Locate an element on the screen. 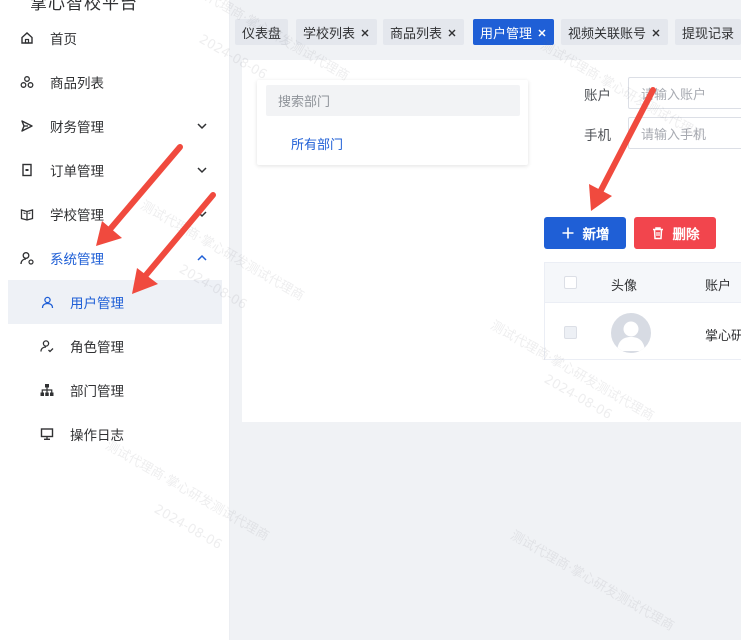 The width and height of the screenshot is (741, 640). sidebar-item-label: 用户管理 is located at coordinates (97, 304).